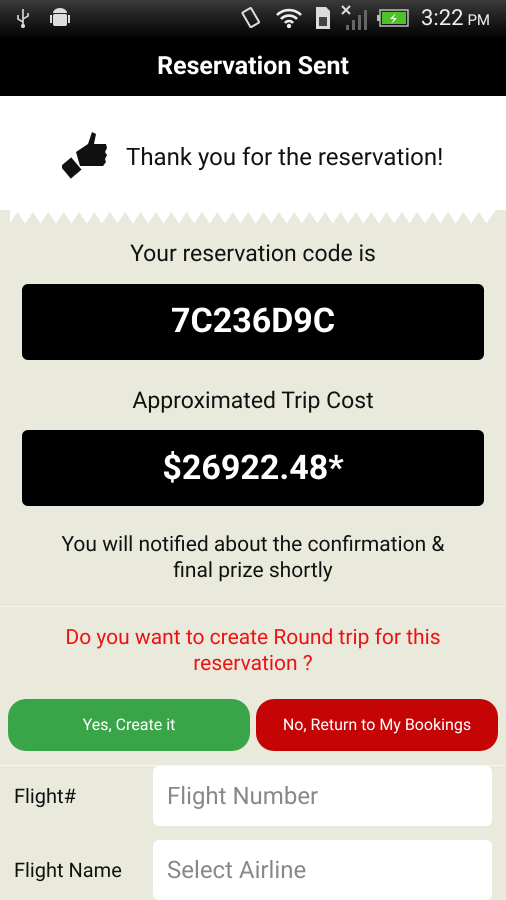  Describe the element at coordinates (129, 725) in the screenshot. I see `confirm-button: Yes, Create it` at that location.